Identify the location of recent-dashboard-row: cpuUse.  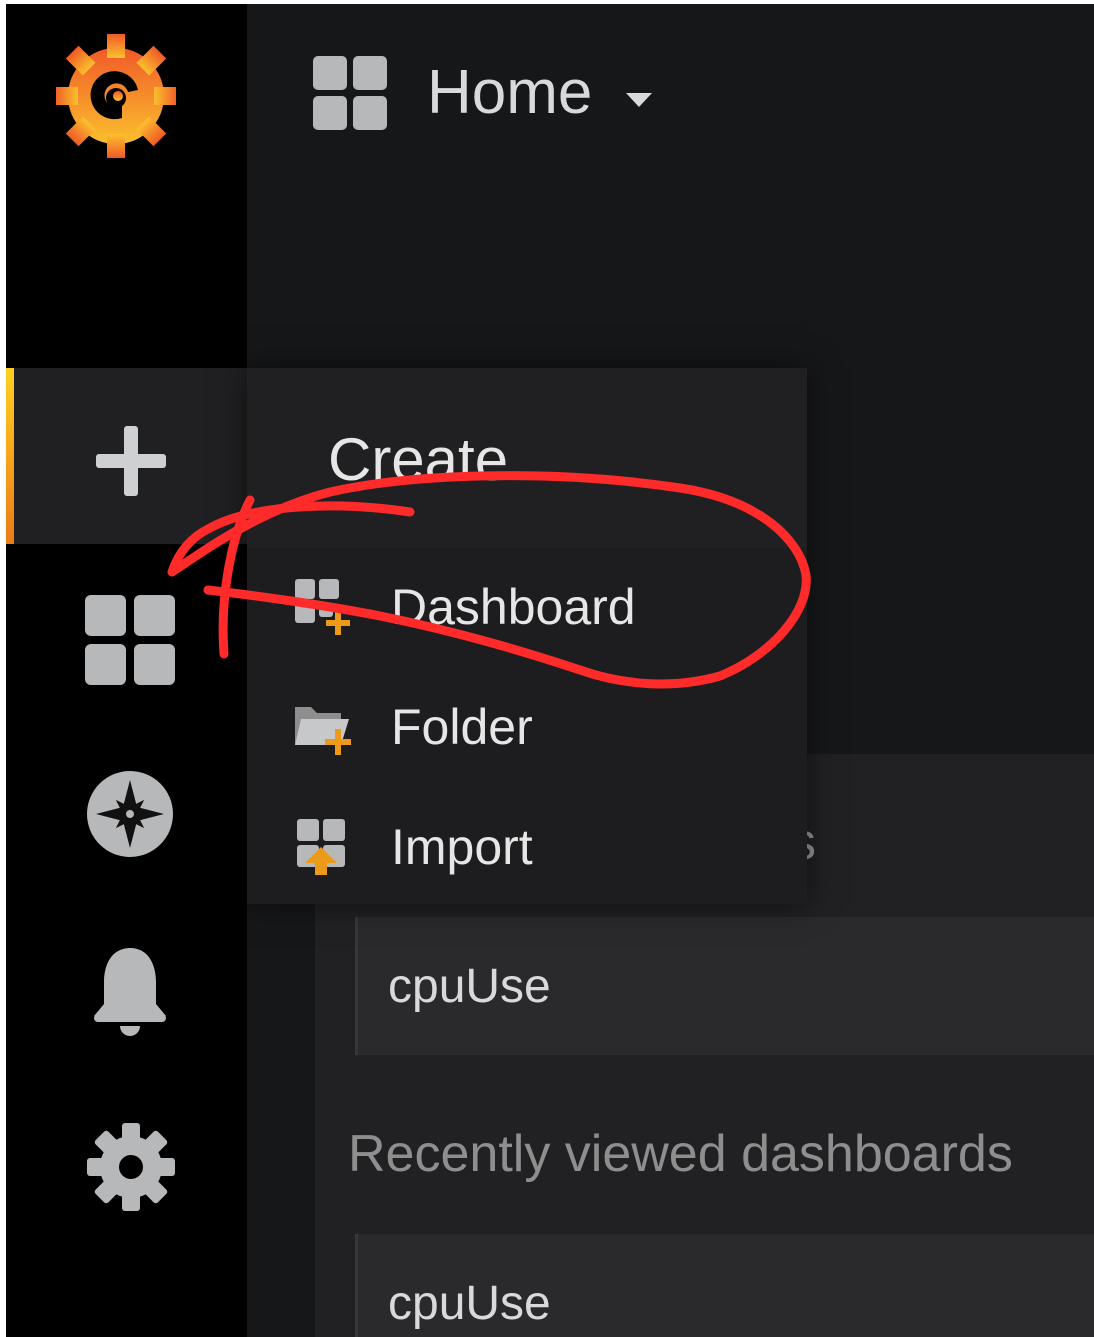
(724, 1285).